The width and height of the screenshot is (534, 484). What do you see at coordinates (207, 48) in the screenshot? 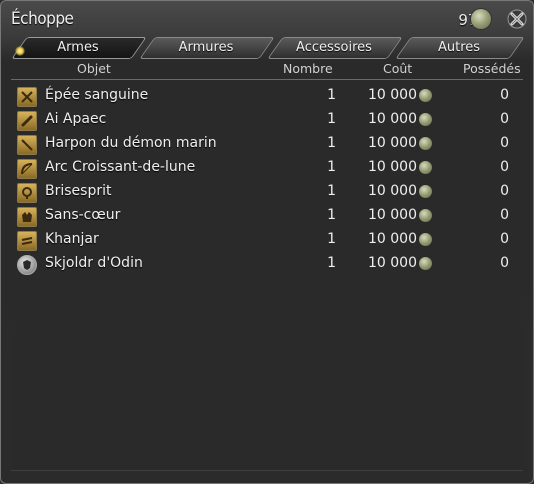
I see `tab-armures` at bounding box center [207, 48].